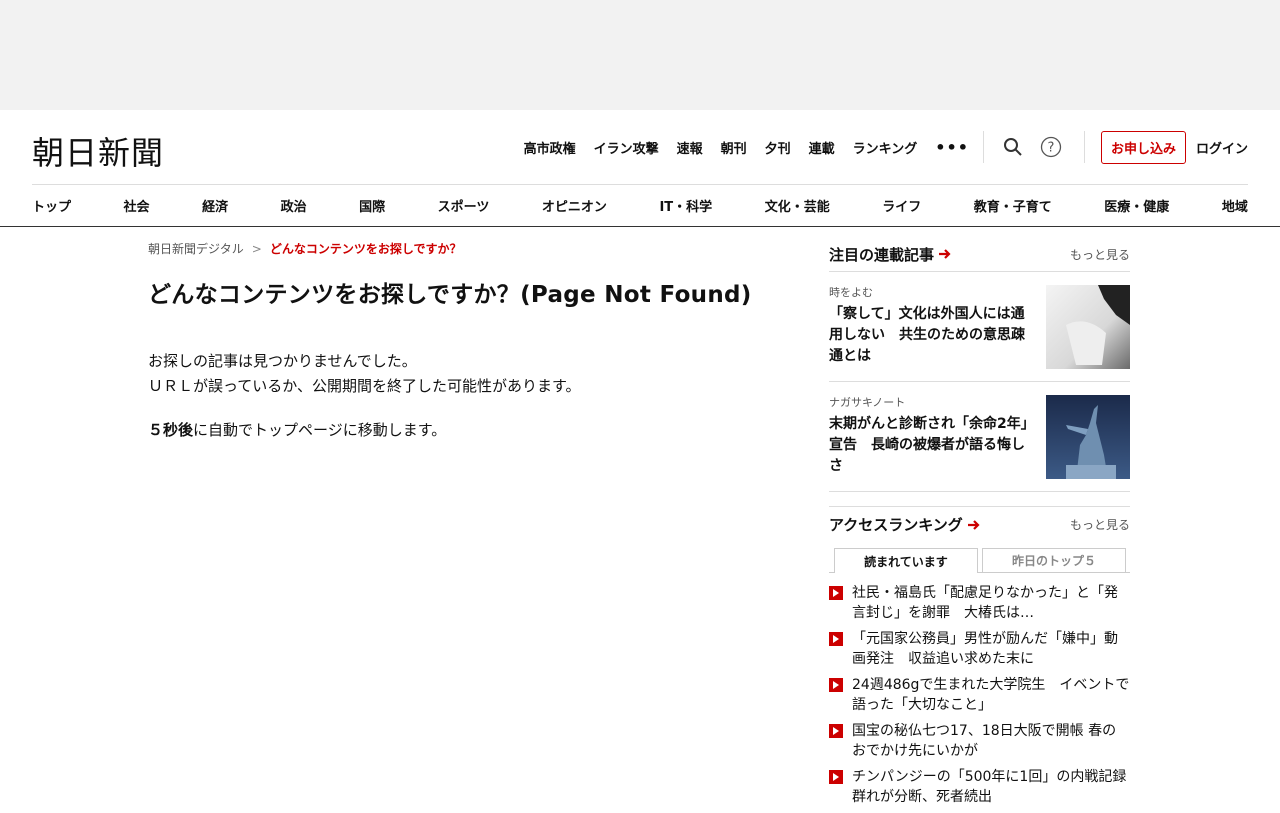 This screenshot has height=813, width=1280. What do you see at coordinates (991, 741) in the screenshot?
I see `ranking-headline: 国宝の秘仏七つ17、18日大阪で開帳 春のおでかけ先にいかが` at bounding box center [991, 741].